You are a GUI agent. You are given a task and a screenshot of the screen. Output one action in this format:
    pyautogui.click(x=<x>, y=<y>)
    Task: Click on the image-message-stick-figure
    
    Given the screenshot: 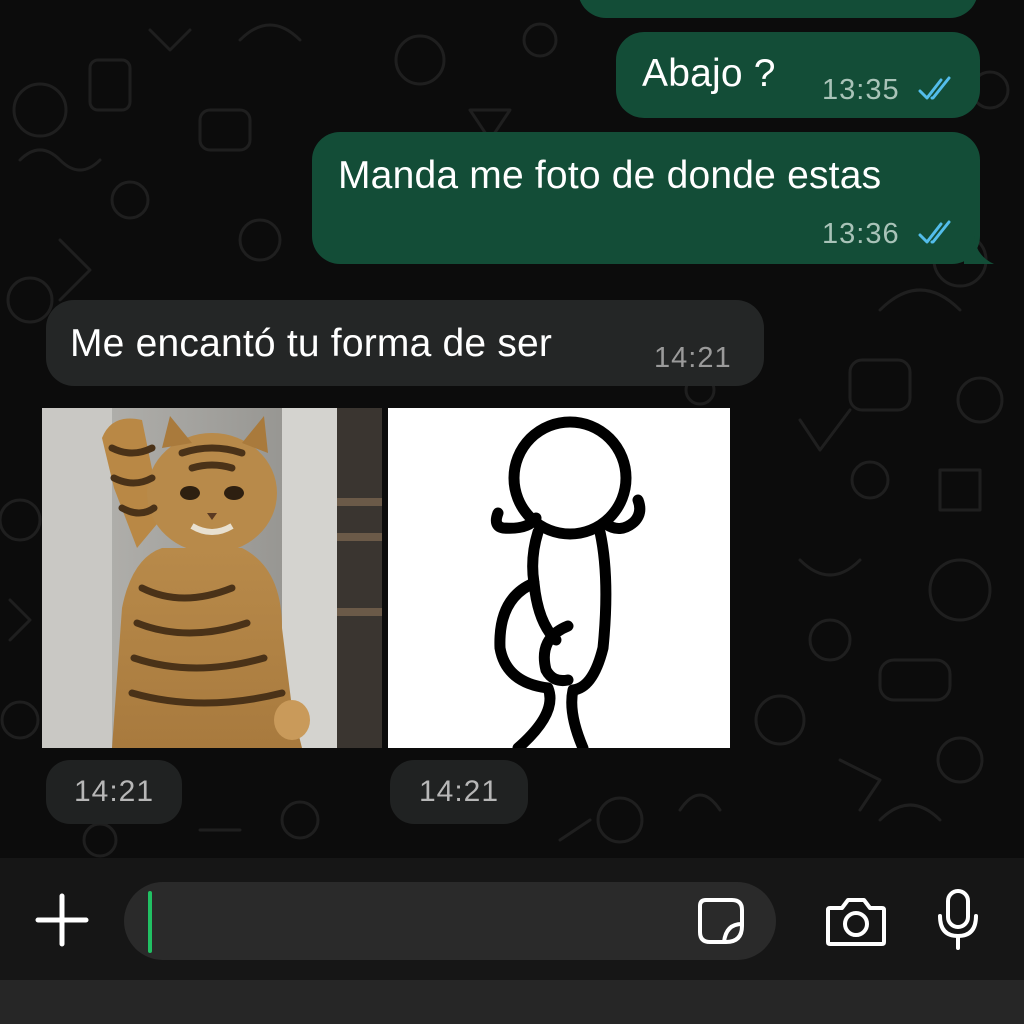 What is the action you would take?
    pyautogui.click(x=559, y=578)
    